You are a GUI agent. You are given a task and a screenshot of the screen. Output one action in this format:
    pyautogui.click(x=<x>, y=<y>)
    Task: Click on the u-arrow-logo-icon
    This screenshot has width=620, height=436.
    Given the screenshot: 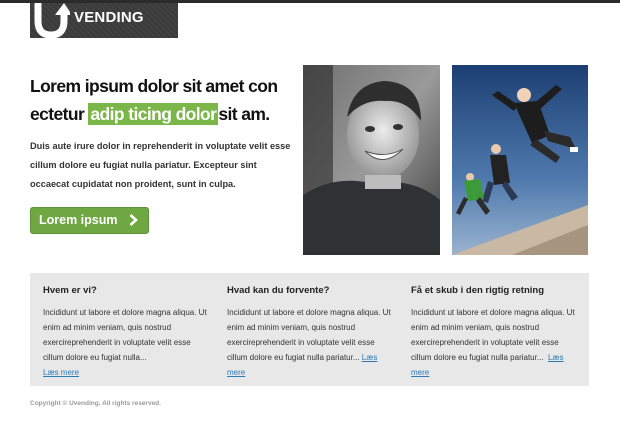 What is the action you would take?
    pyautogui.click(x=52, y=20)
    